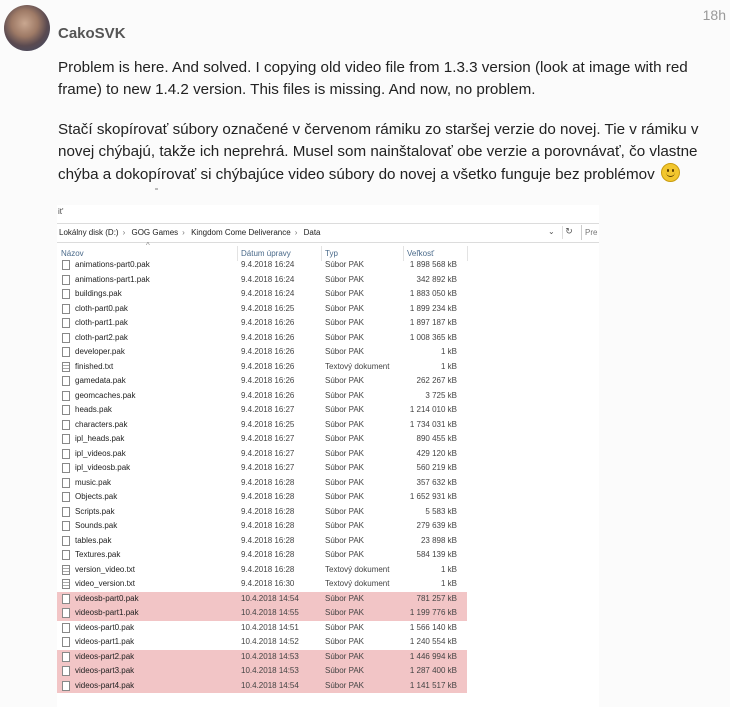 The height and width of the screenshot is (707, 730). What do you see at coordinates (420, 253) in the screenshot?
I see `column-header-size: Veľkosť` at bounding box center [420, 253].